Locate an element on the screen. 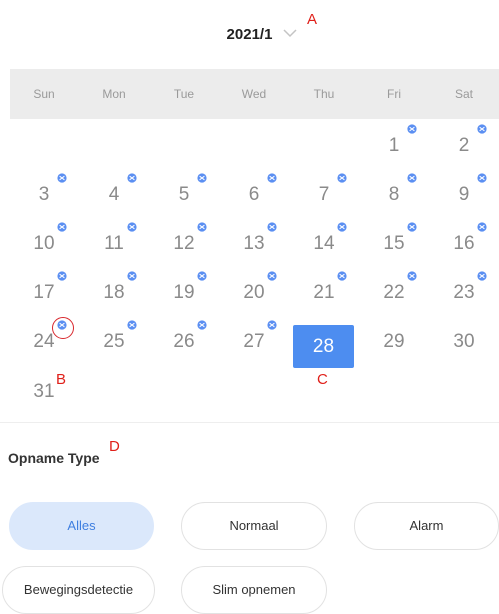 This screenshot has height=614, width=499. calendar-day-5: 5 is located at coordinates (184, 195).